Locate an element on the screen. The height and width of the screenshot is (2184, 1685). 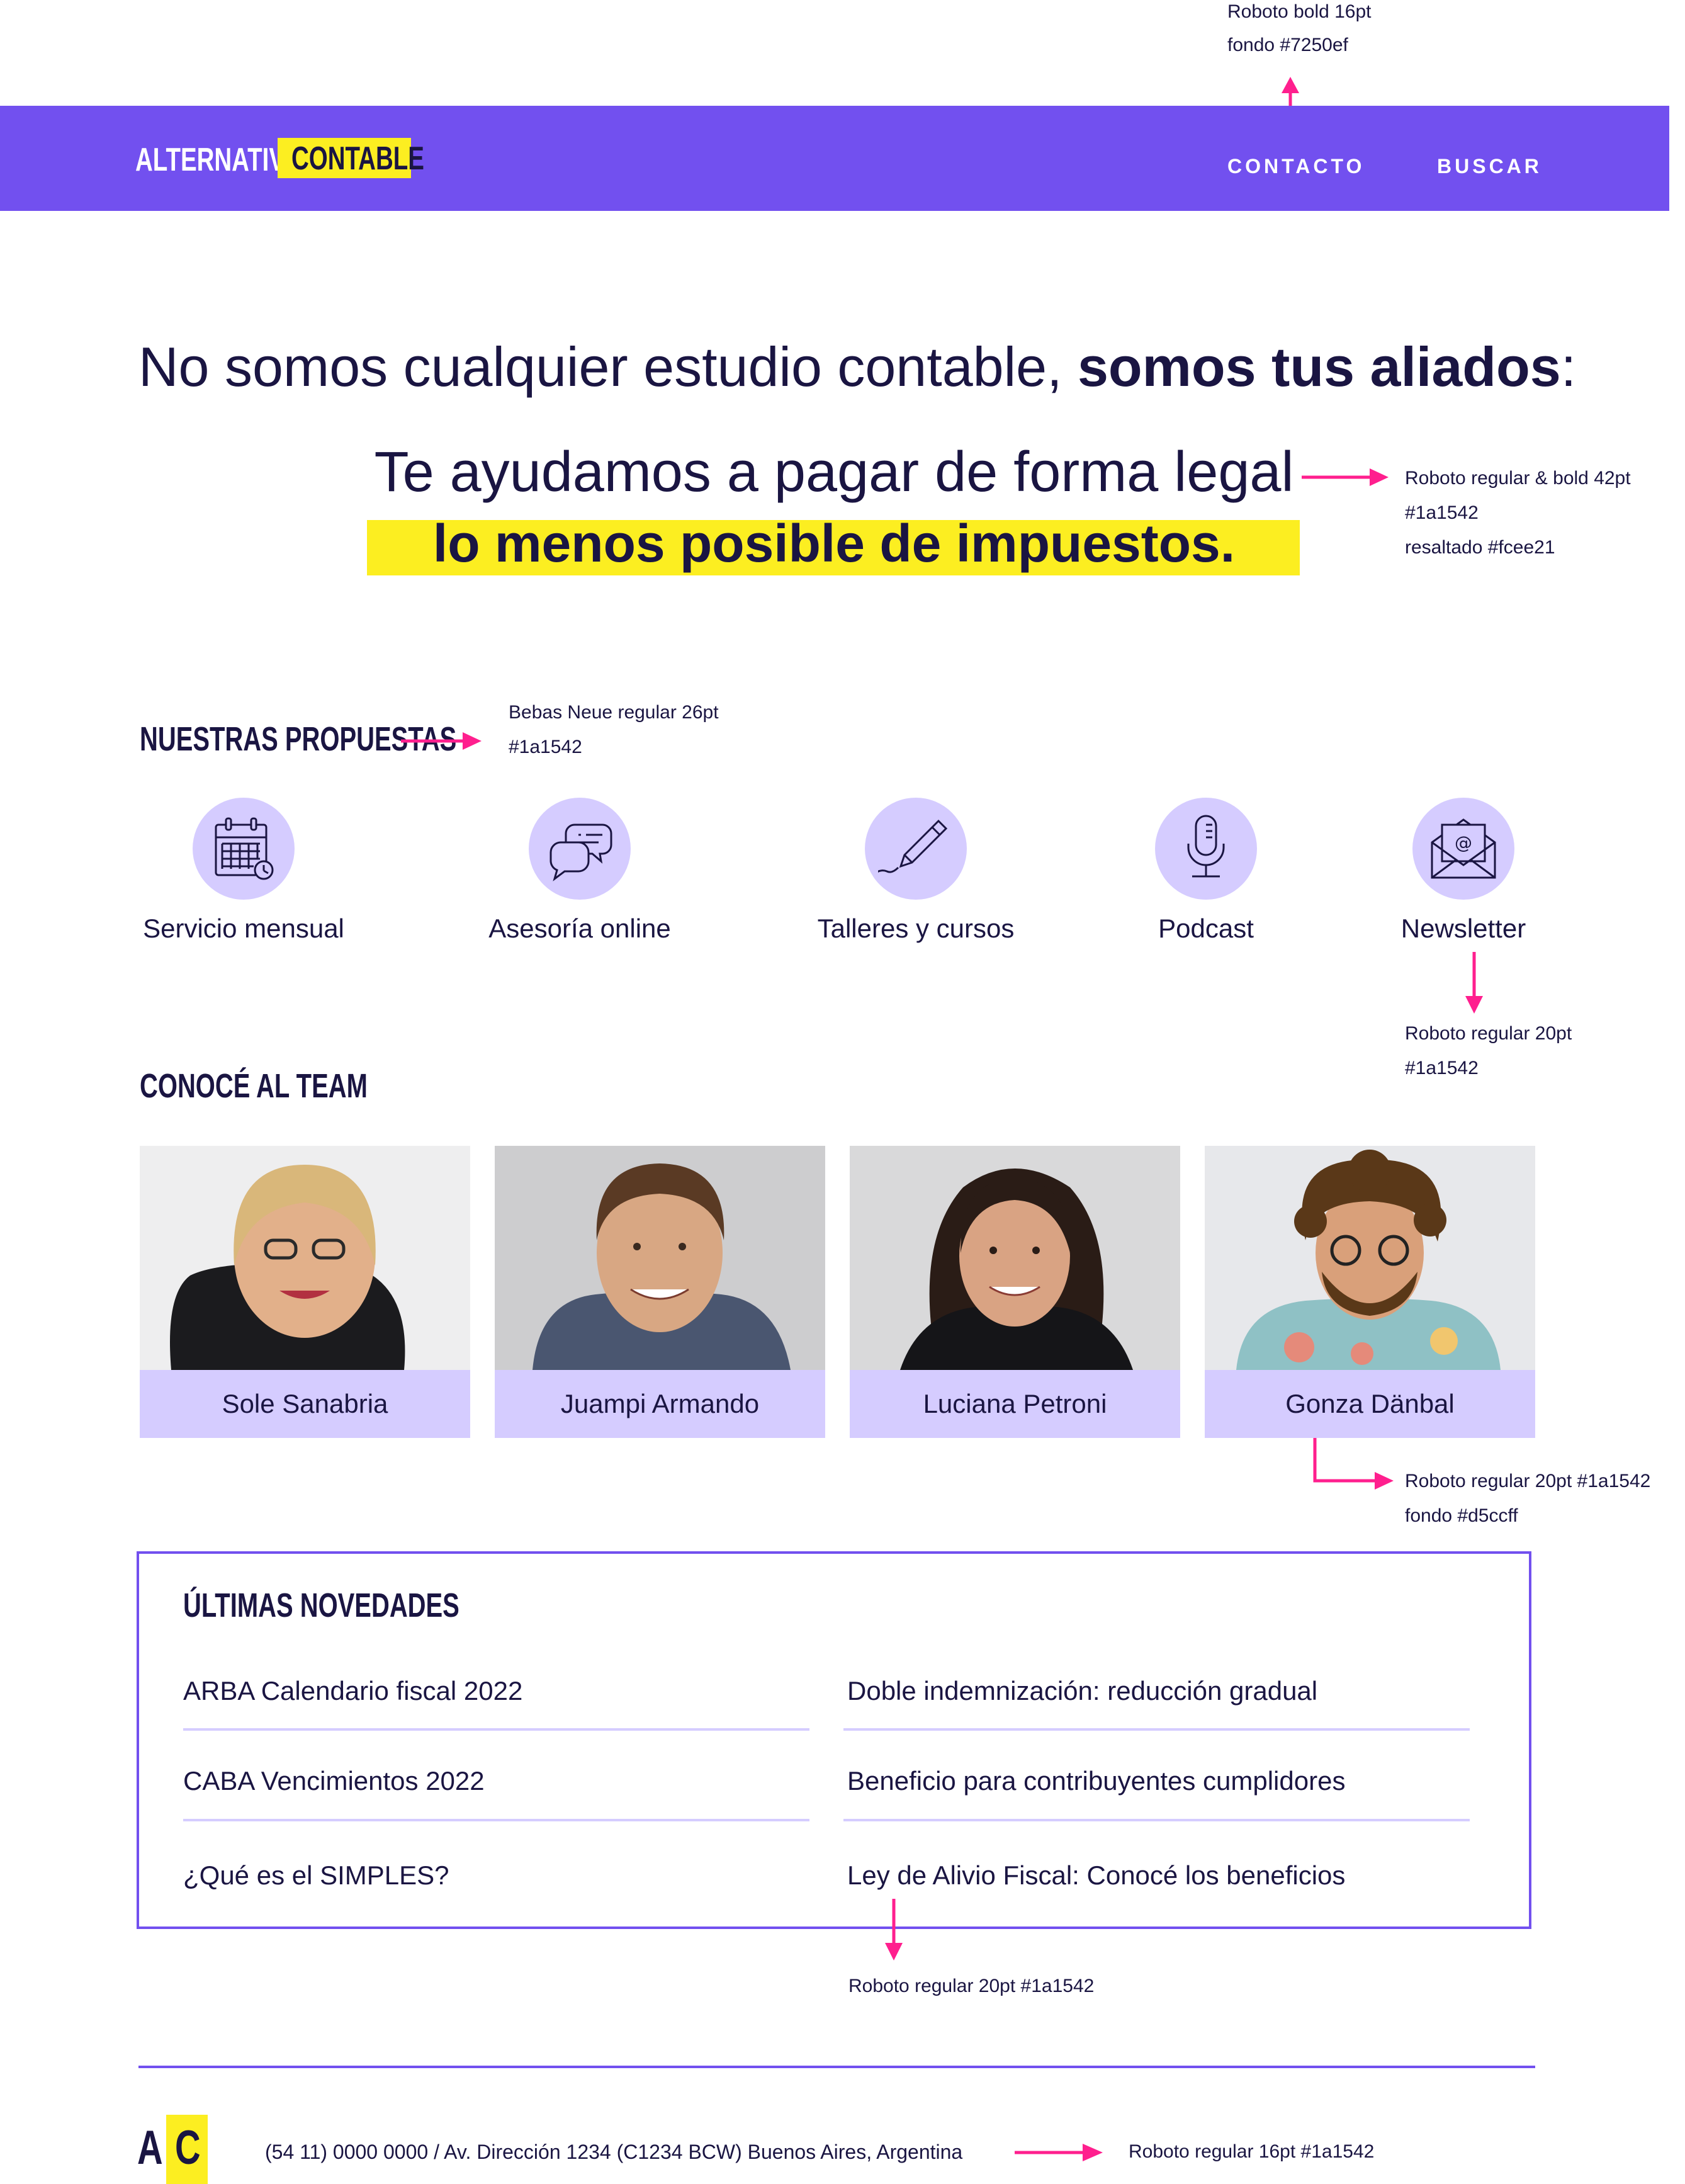
service-servicio-mensual: Servicio mensual is located at coordinates (243, 879).